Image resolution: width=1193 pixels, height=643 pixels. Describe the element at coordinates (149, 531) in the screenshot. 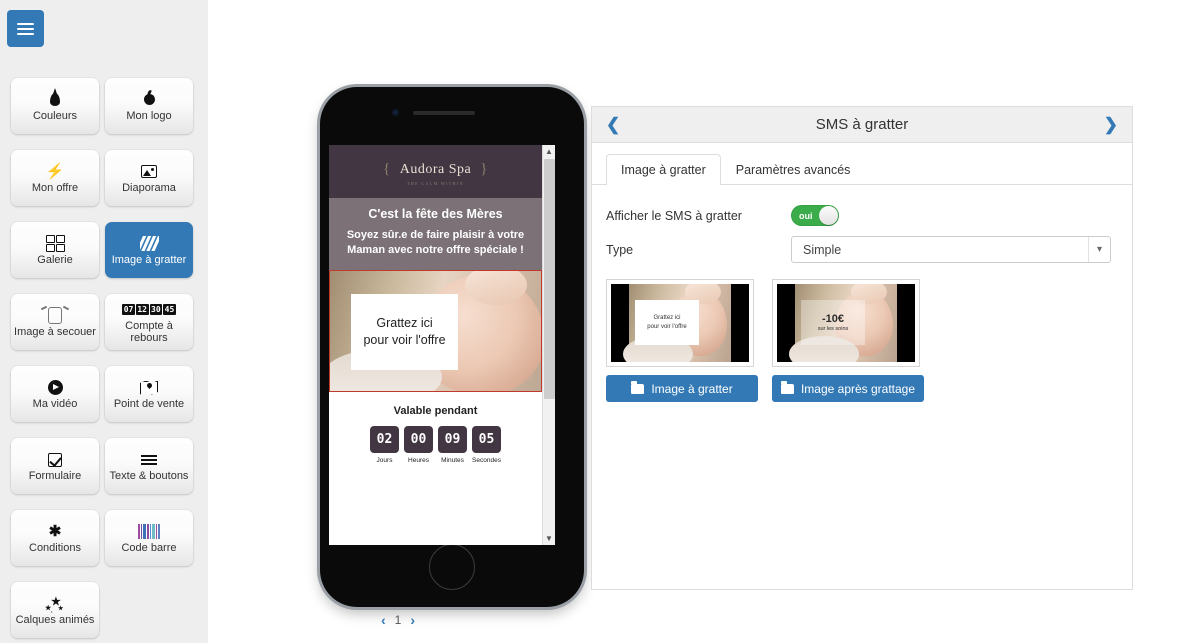

I see `barcode-icon` at that location.